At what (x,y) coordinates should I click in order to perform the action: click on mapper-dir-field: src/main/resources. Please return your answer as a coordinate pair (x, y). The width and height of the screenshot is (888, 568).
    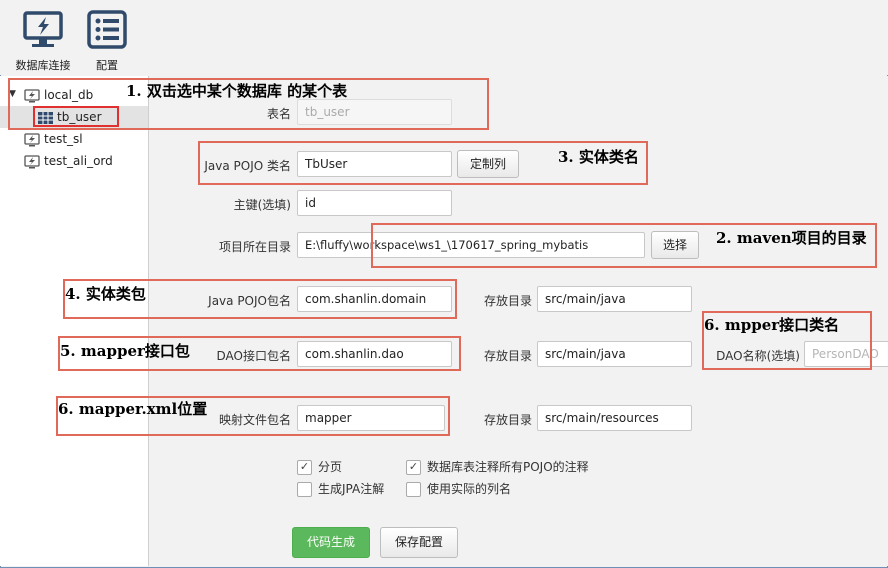
    Looking at the image, I should click on (614, 418).